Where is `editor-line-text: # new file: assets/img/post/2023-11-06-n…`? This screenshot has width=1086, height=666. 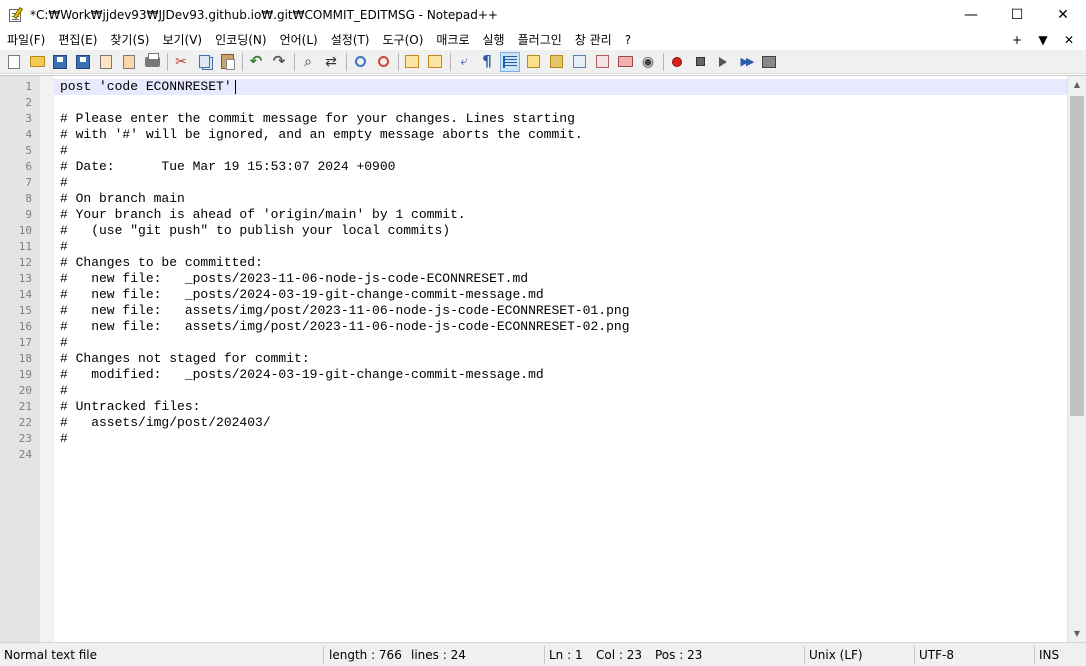
editor-line-text: # new file: assets/img/post/2023-11-06-n… is located at coordinates (345, 310).